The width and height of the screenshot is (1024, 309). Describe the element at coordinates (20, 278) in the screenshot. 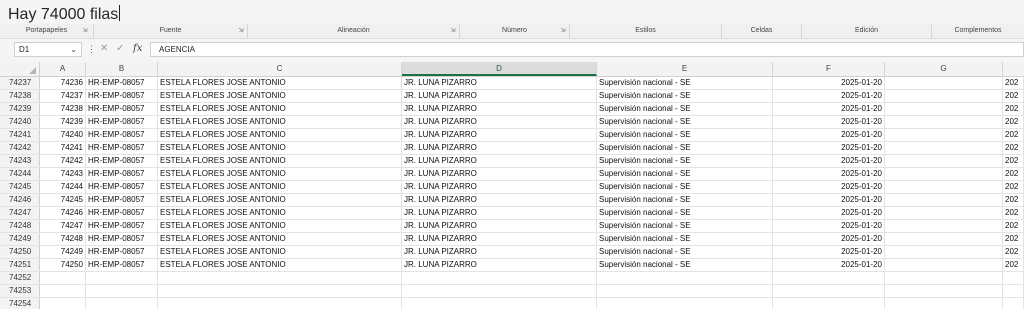

I see `row-header: 74252` at that location.